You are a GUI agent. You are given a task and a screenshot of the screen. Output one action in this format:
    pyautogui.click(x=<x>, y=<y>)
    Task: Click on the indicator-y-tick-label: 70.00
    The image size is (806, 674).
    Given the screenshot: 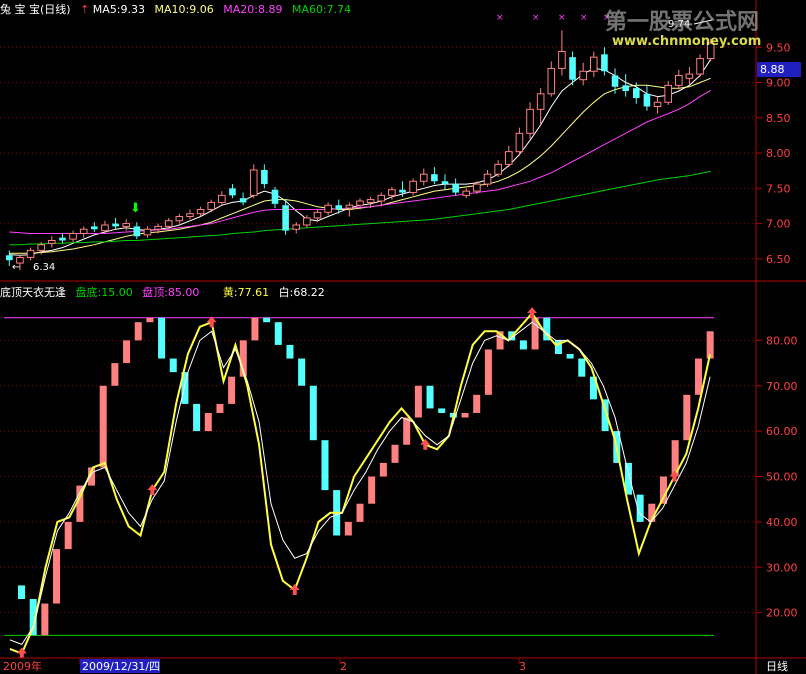 What is the action you would take?
    pyautogui.click(x=782, y=386)
    